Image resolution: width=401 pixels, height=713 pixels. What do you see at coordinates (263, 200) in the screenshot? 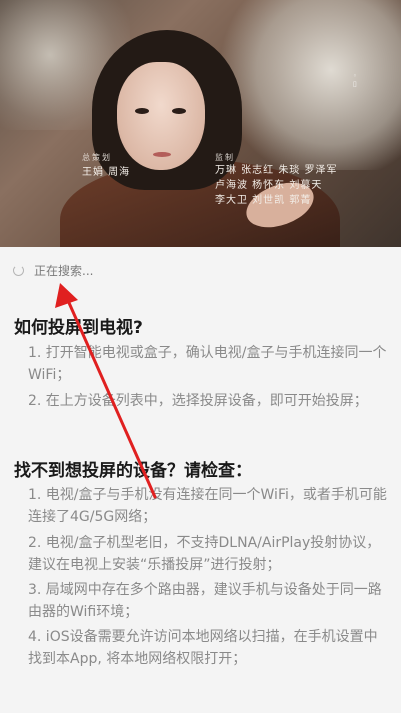
I see `credit-names: 李大卫 刘世凯 郭菁` at bounding box center [263, 200].